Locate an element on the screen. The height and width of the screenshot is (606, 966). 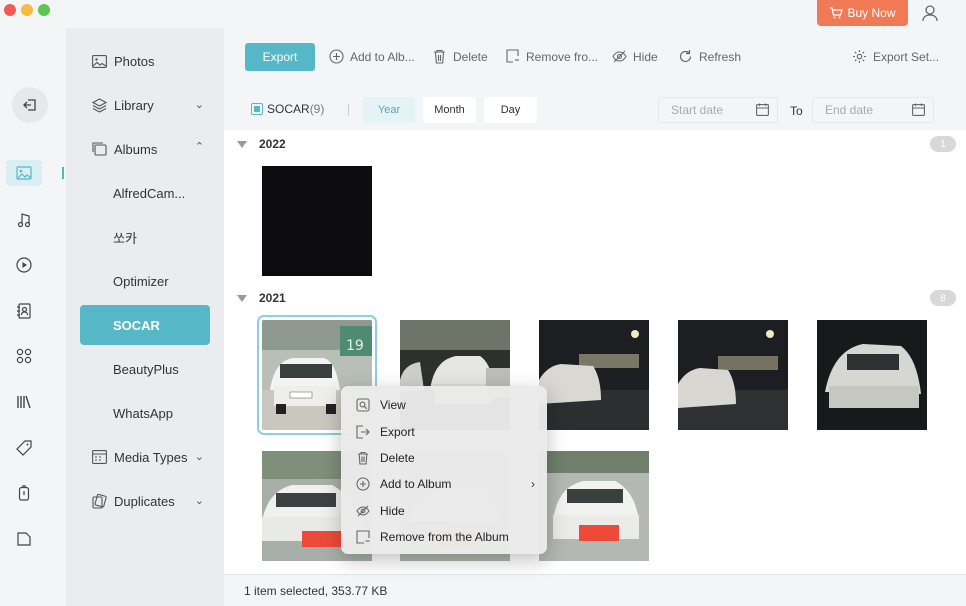
menu-item-label: Delete is located at coordinates (397, 457).